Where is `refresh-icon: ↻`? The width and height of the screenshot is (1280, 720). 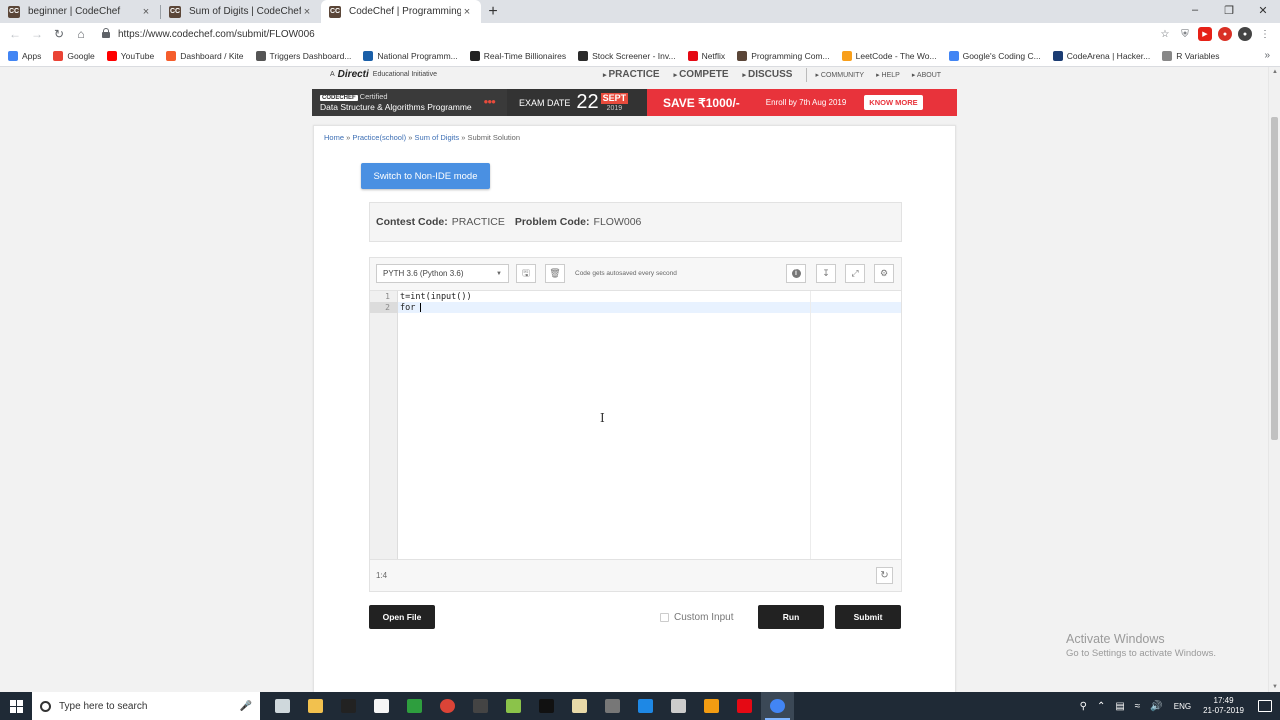 refresh-icon: ↻ is located at coordinates (884, 575).